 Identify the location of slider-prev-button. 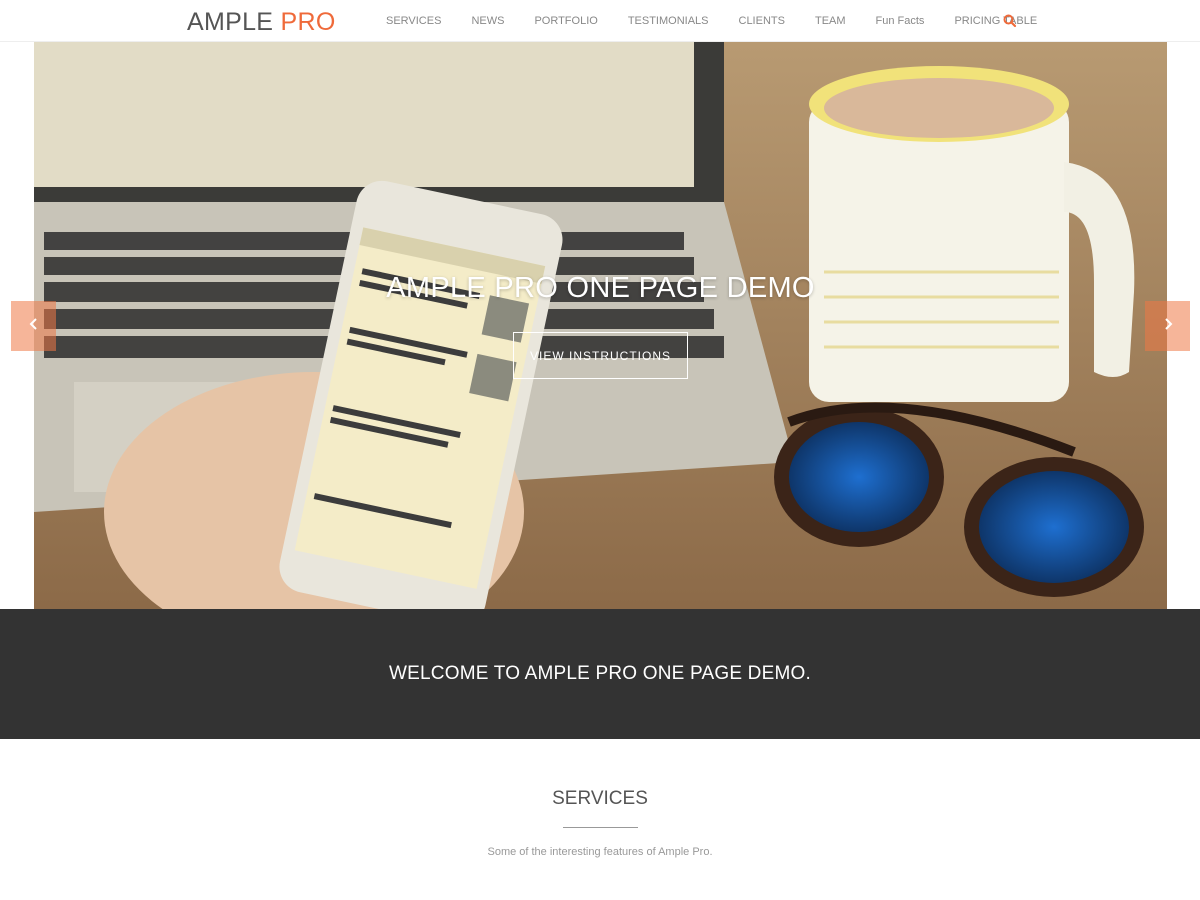
(33, 326).